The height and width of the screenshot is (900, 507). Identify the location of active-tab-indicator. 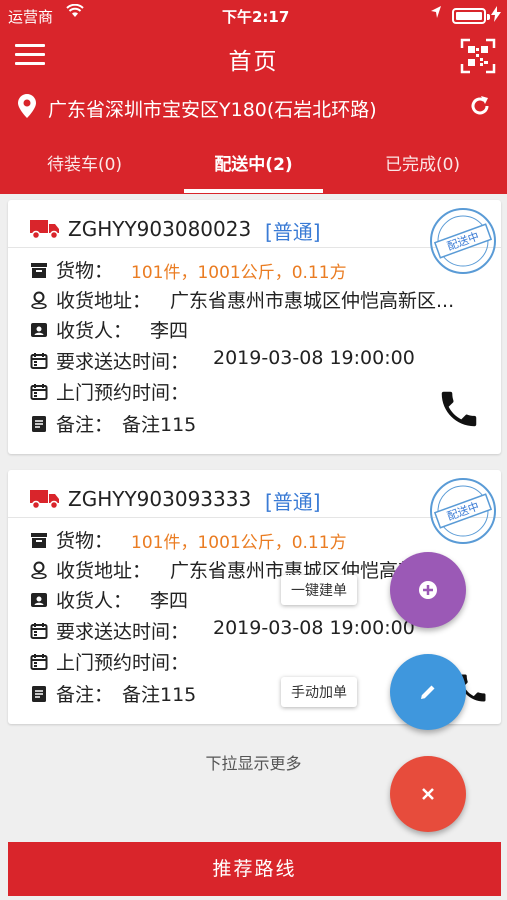
(253, 191).